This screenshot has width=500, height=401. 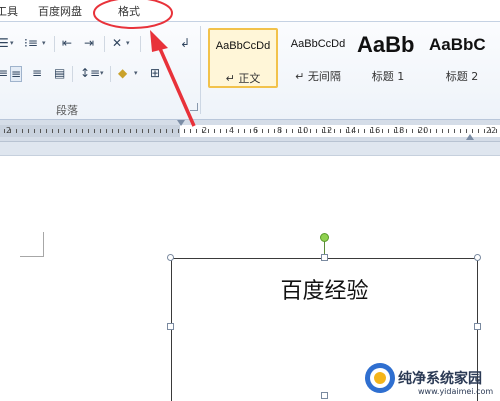 I want to click on style-normal-name: ↵ 正文, so click(x=243, y=78).